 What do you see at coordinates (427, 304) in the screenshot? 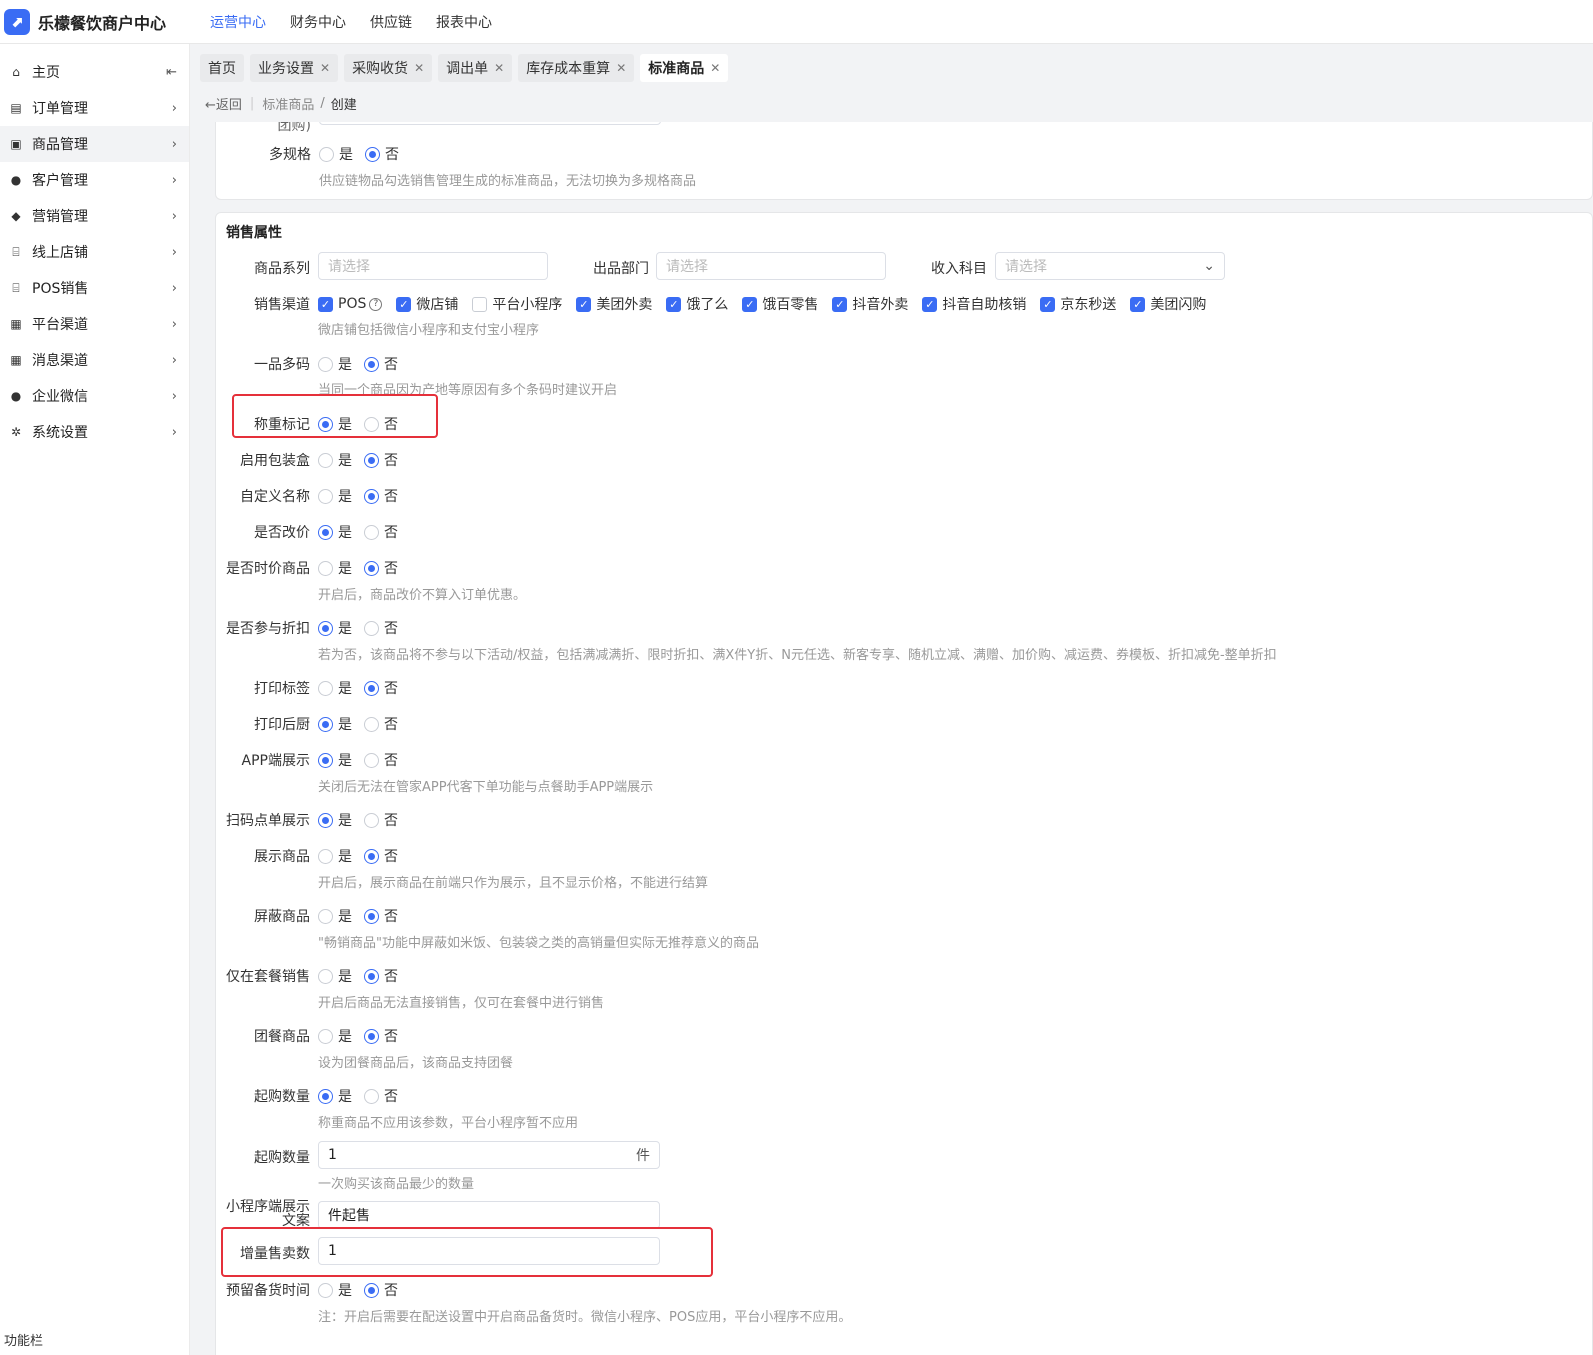
I see `channel-micro-store: ✓ 微店铺` at bounding box center [427, 304].